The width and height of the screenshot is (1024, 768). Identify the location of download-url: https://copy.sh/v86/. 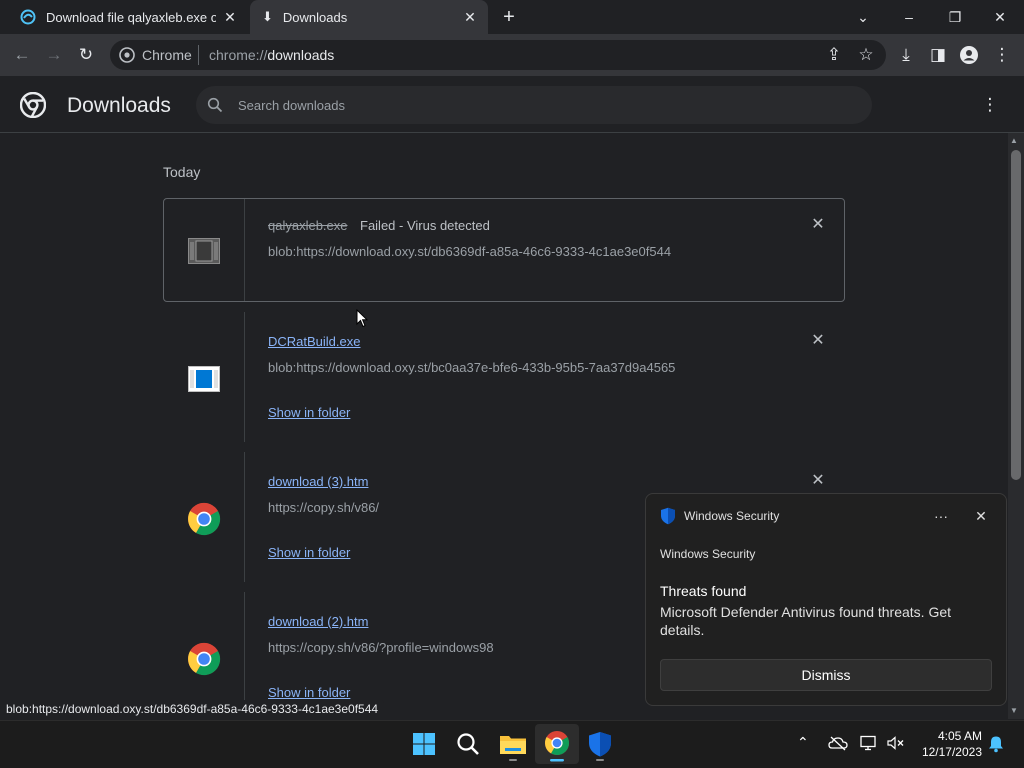
(324, 507).